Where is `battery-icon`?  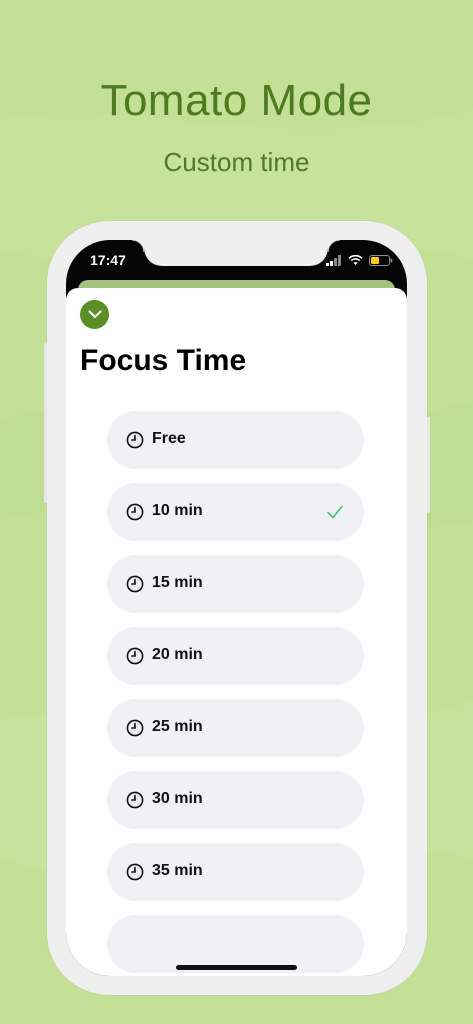 battery-icon is located at coordinates (381, 260).